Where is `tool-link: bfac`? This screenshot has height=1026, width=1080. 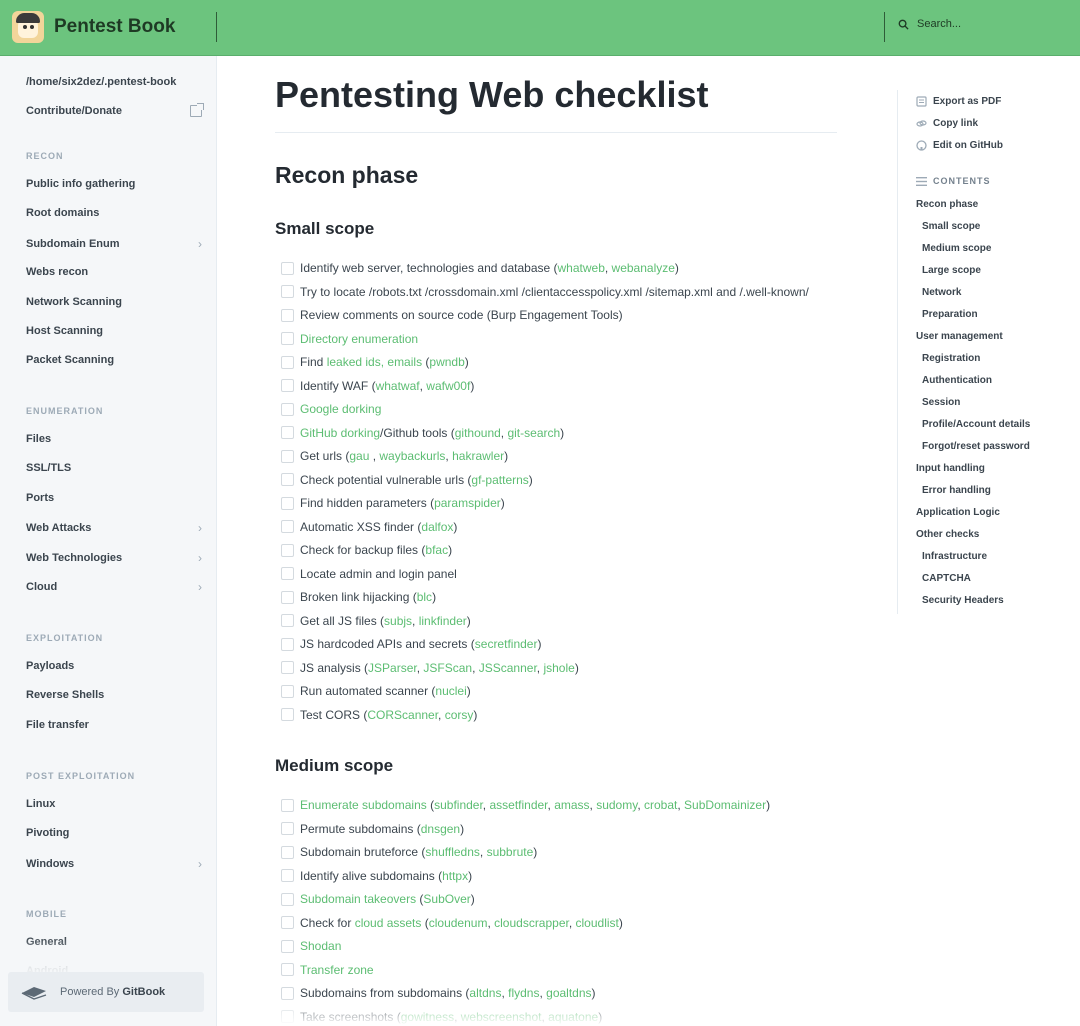
tool-link: bfac is located at coordinates (436, 550).